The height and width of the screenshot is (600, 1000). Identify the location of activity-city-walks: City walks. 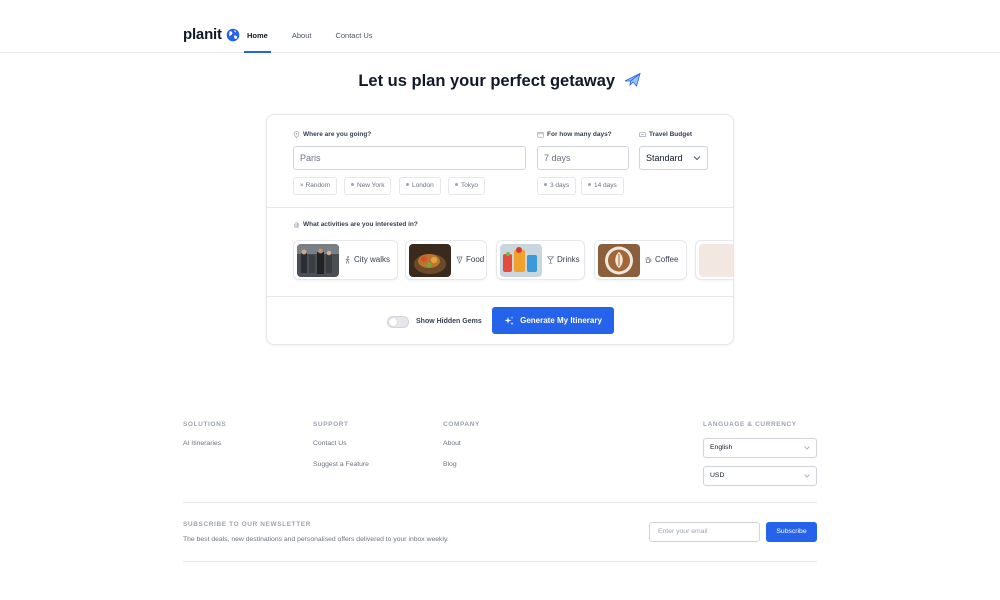
(345, 260).